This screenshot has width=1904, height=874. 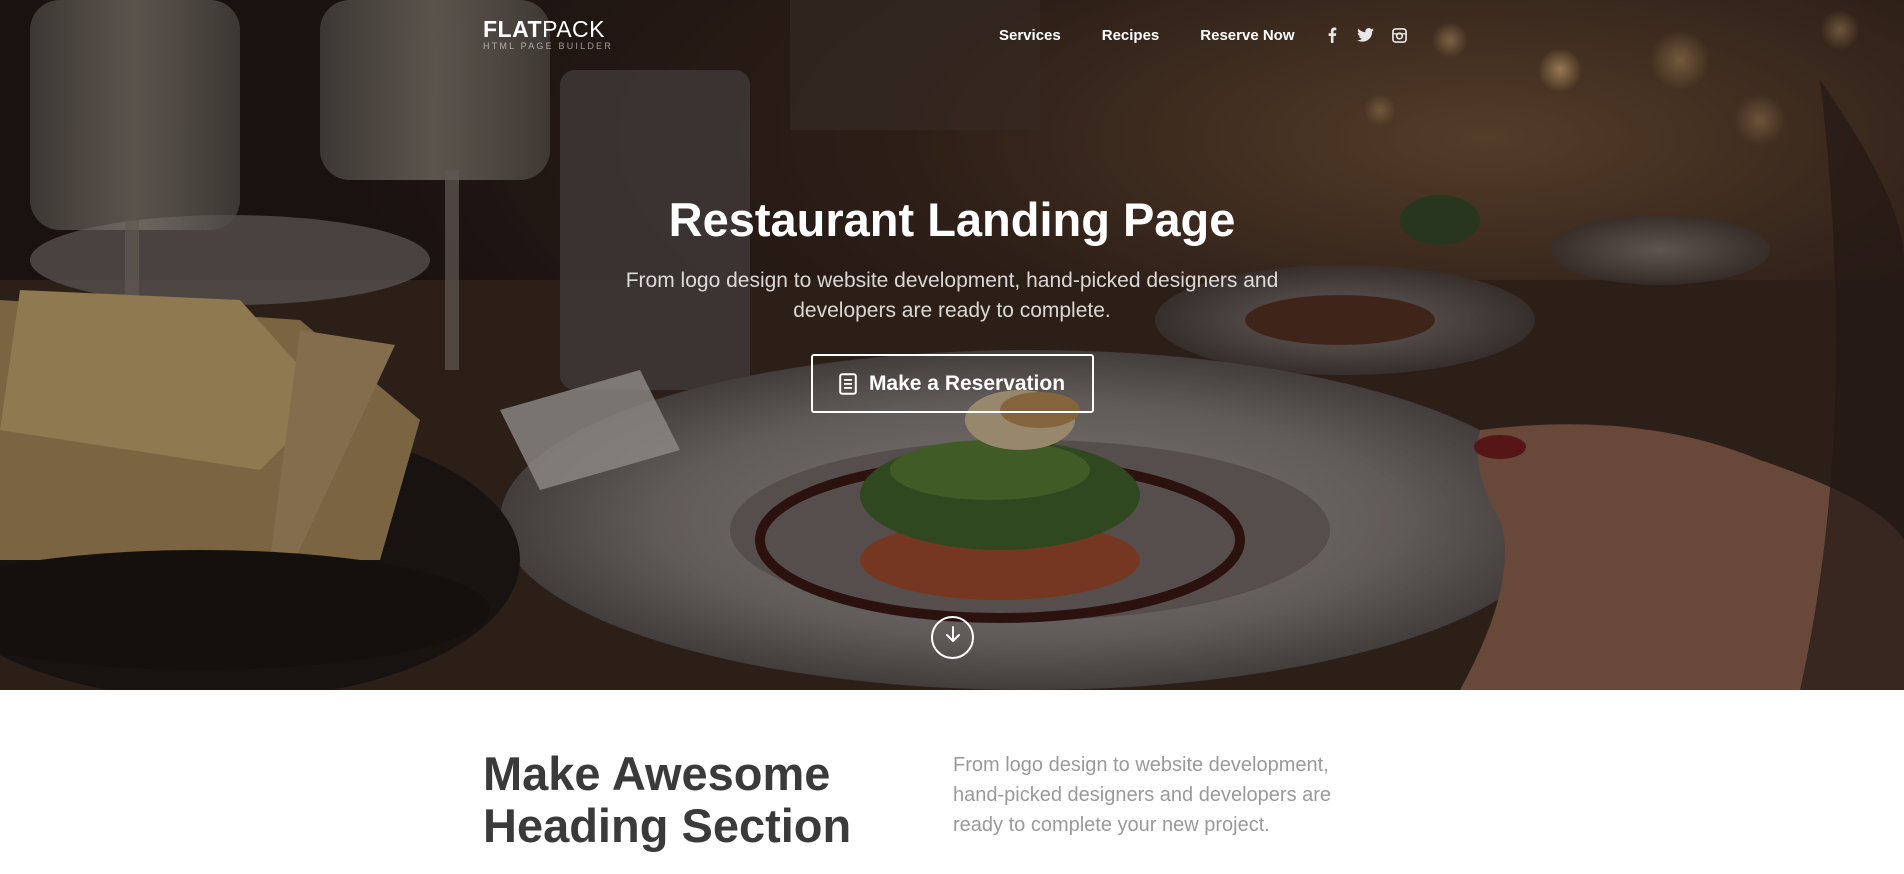 I want to click on social-links, so click(x=1374, y=35).